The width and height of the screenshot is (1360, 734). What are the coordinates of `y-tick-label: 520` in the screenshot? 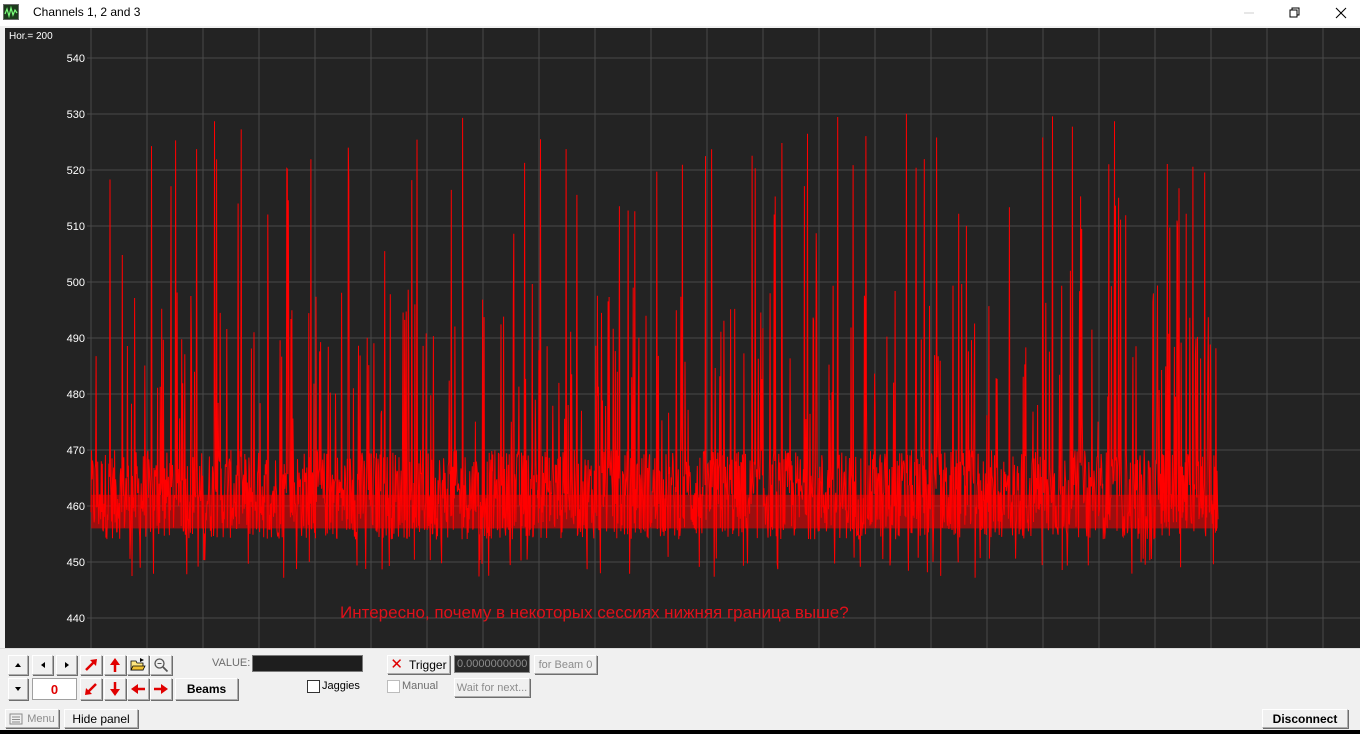 It's located at (76, 171).